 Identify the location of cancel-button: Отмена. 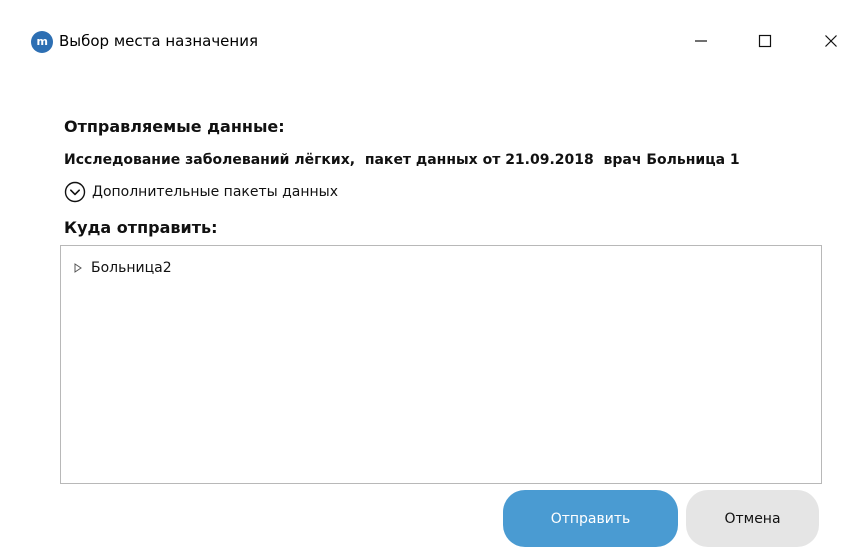
(752, 518).